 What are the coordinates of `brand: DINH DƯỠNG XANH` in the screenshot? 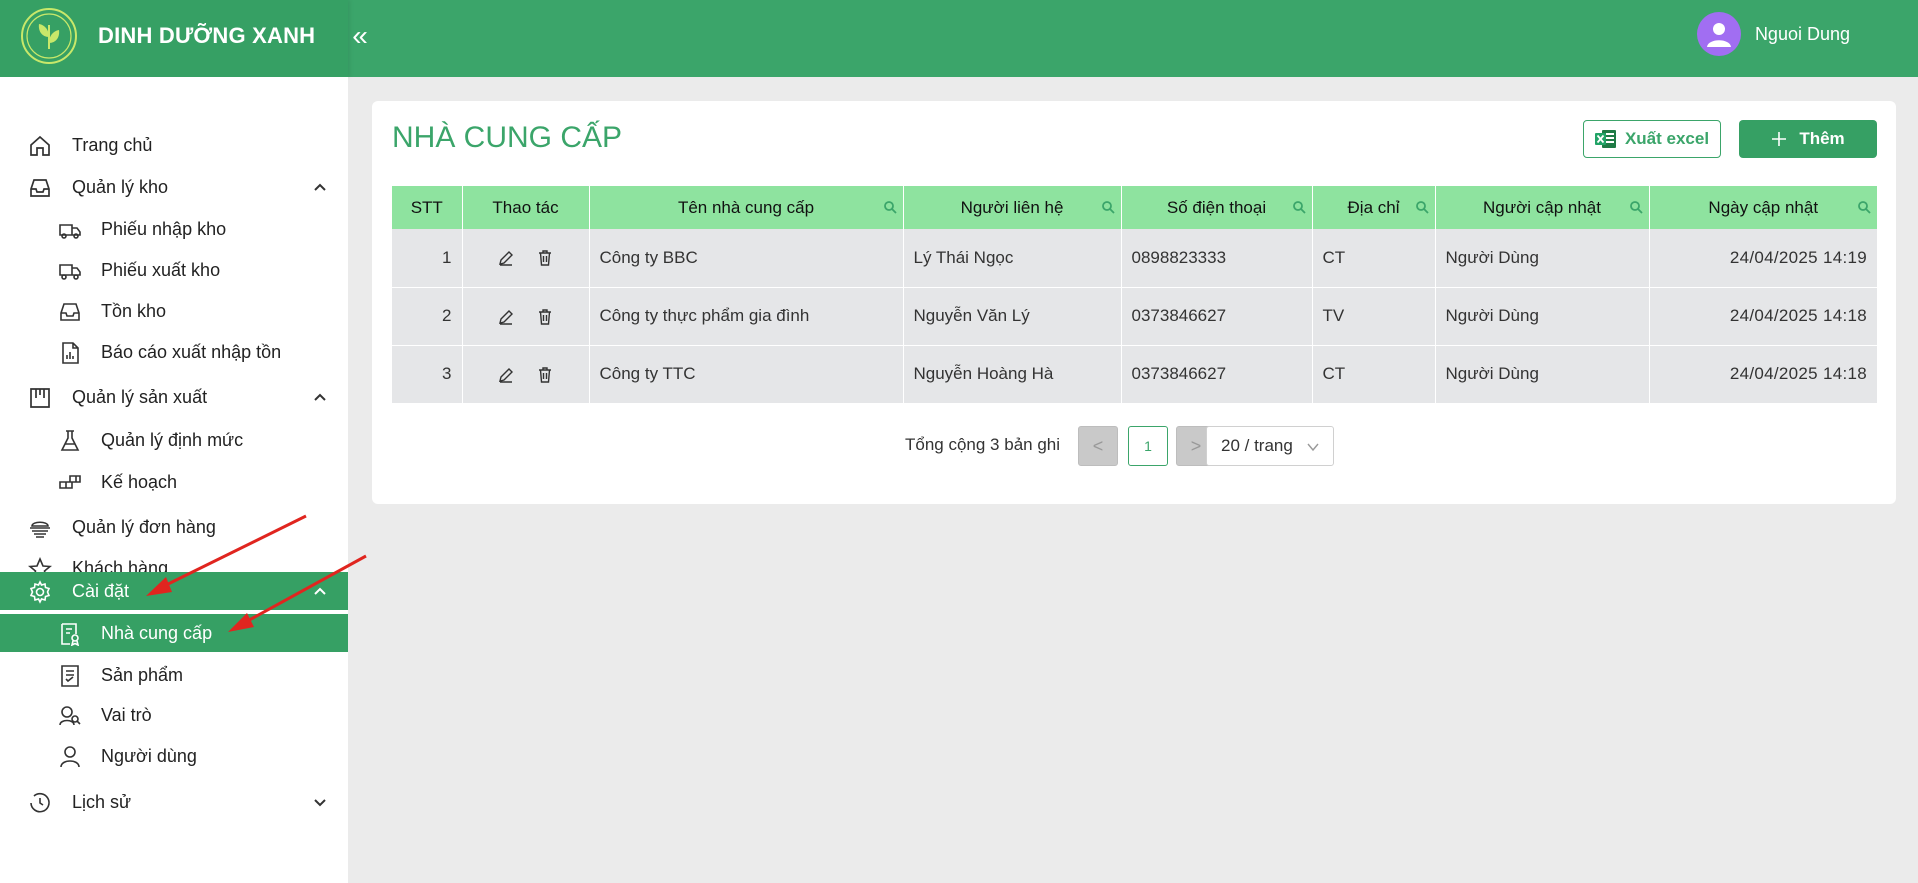 It's located at (174, 38).